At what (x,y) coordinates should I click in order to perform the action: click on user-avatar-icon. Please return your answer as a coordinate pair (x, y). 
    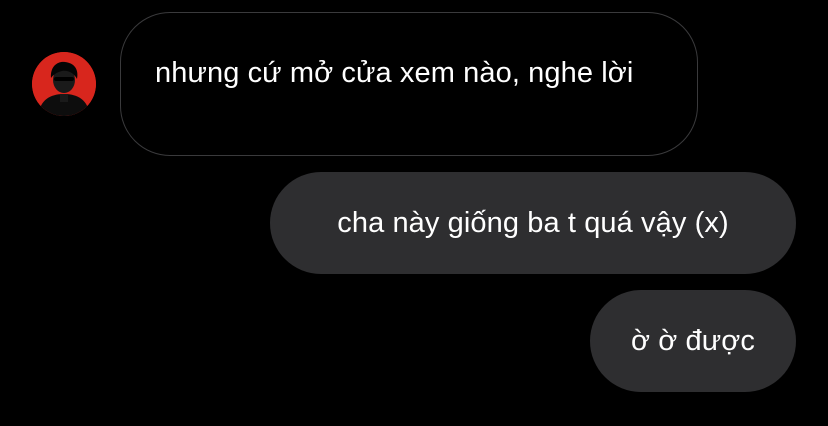
    Looking at the image, I should click on (64, 84).